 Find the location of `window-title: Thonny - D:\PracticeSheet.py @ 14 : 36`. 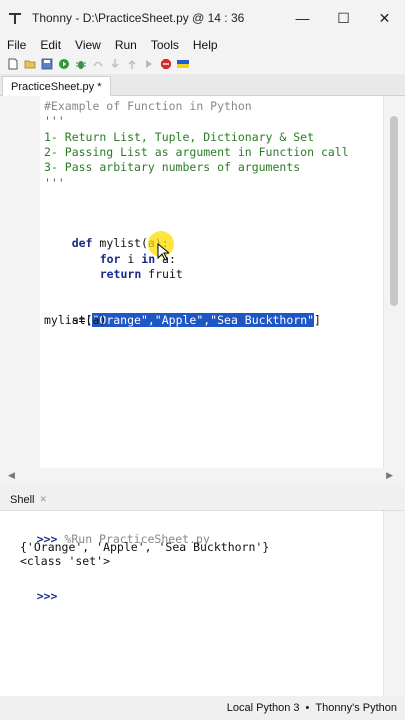

window-title: Thonny - D:\PracticeSheet.py @ 14 : 36 is located at coordinates (138, 18).